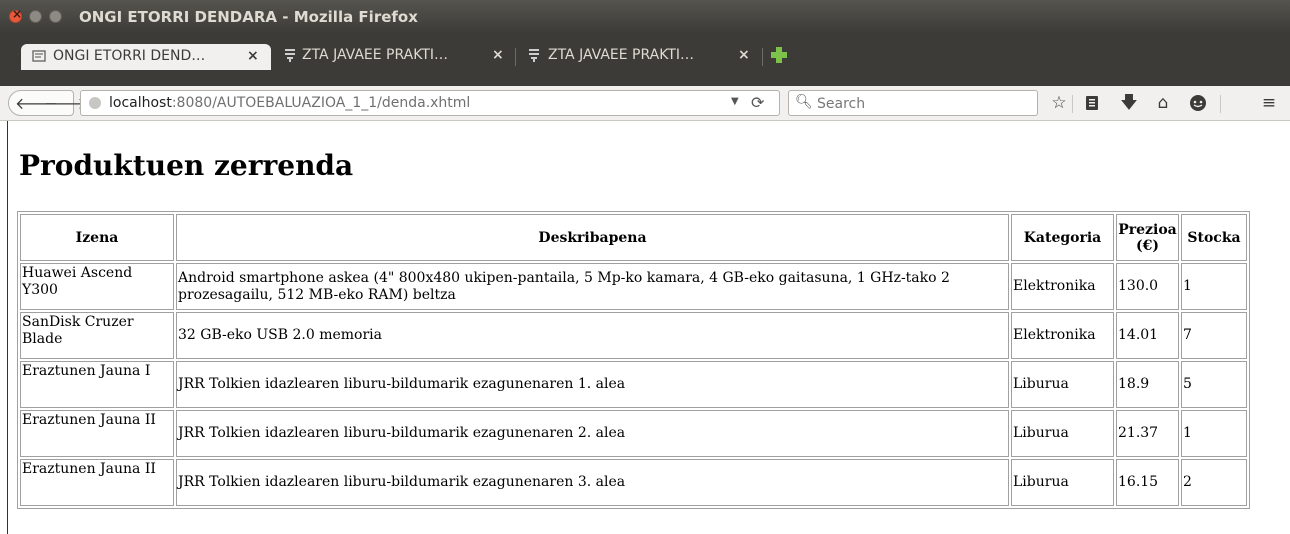  I want to click on url-host: localhost, so click(140, 103).